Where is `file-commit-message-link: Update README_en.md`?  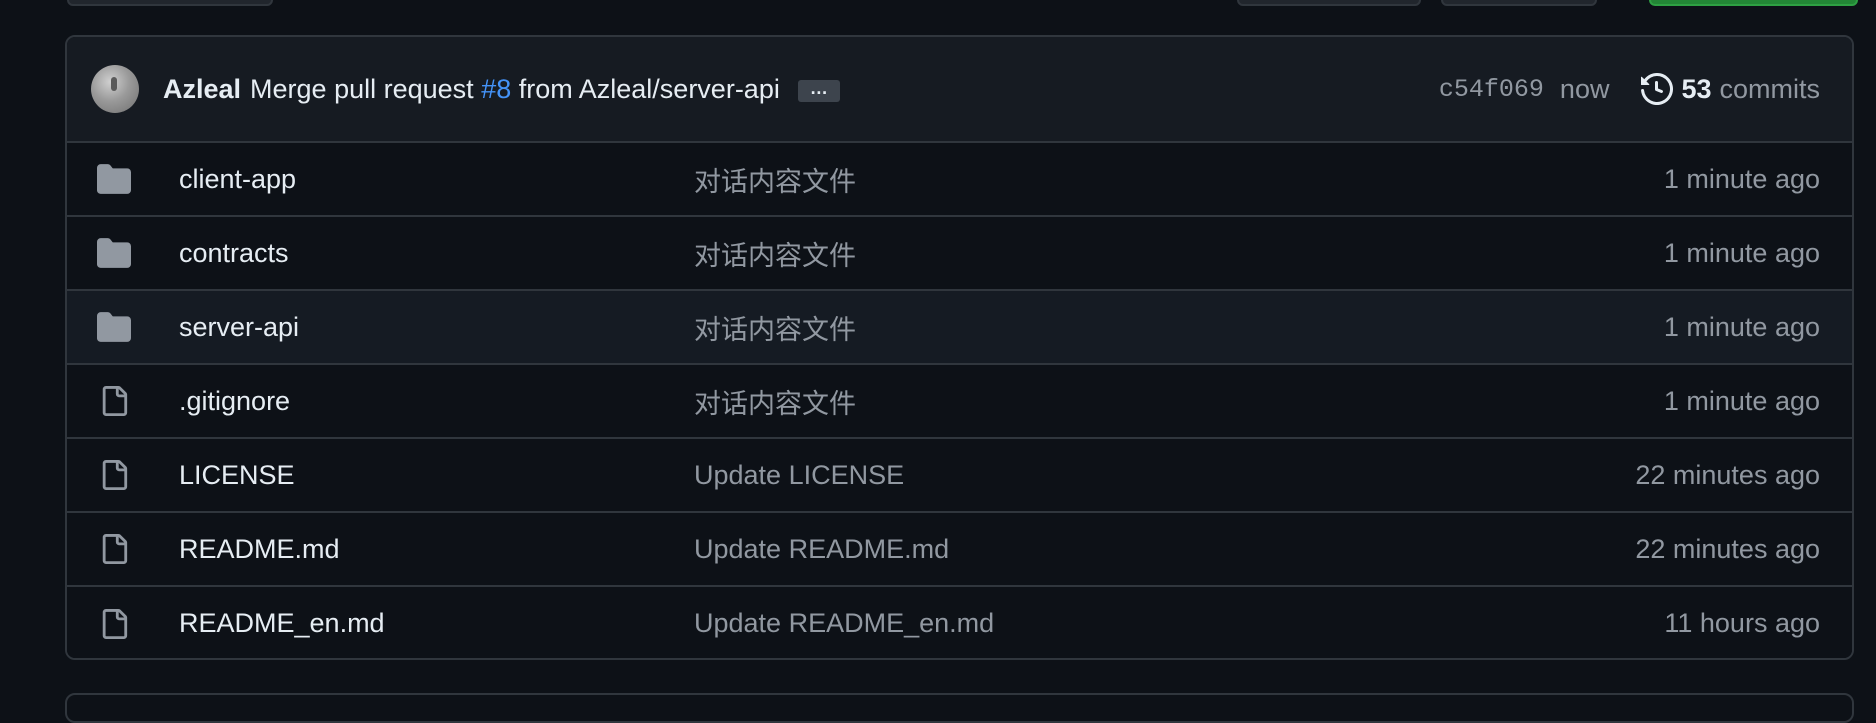 file-commit-message-link: Update README_en.md is located at coordinates (1179, 623).